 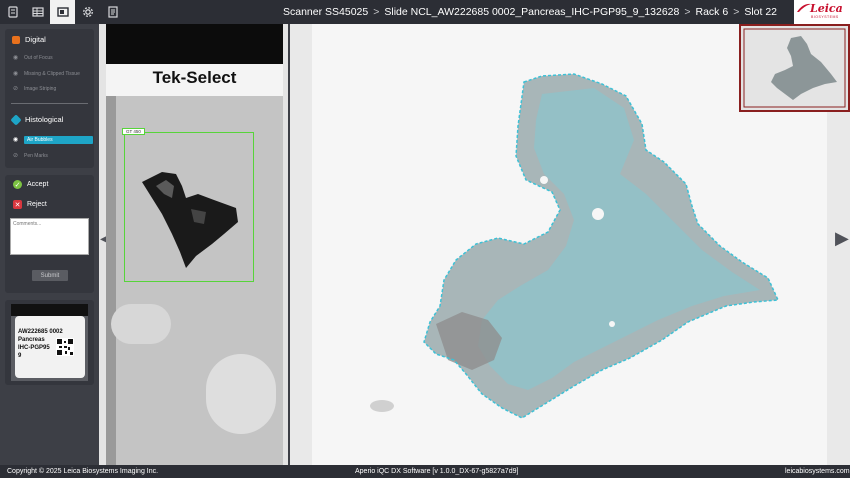 I want to click on website-link: leicabiosystems.com, so click(x=817, y=471).